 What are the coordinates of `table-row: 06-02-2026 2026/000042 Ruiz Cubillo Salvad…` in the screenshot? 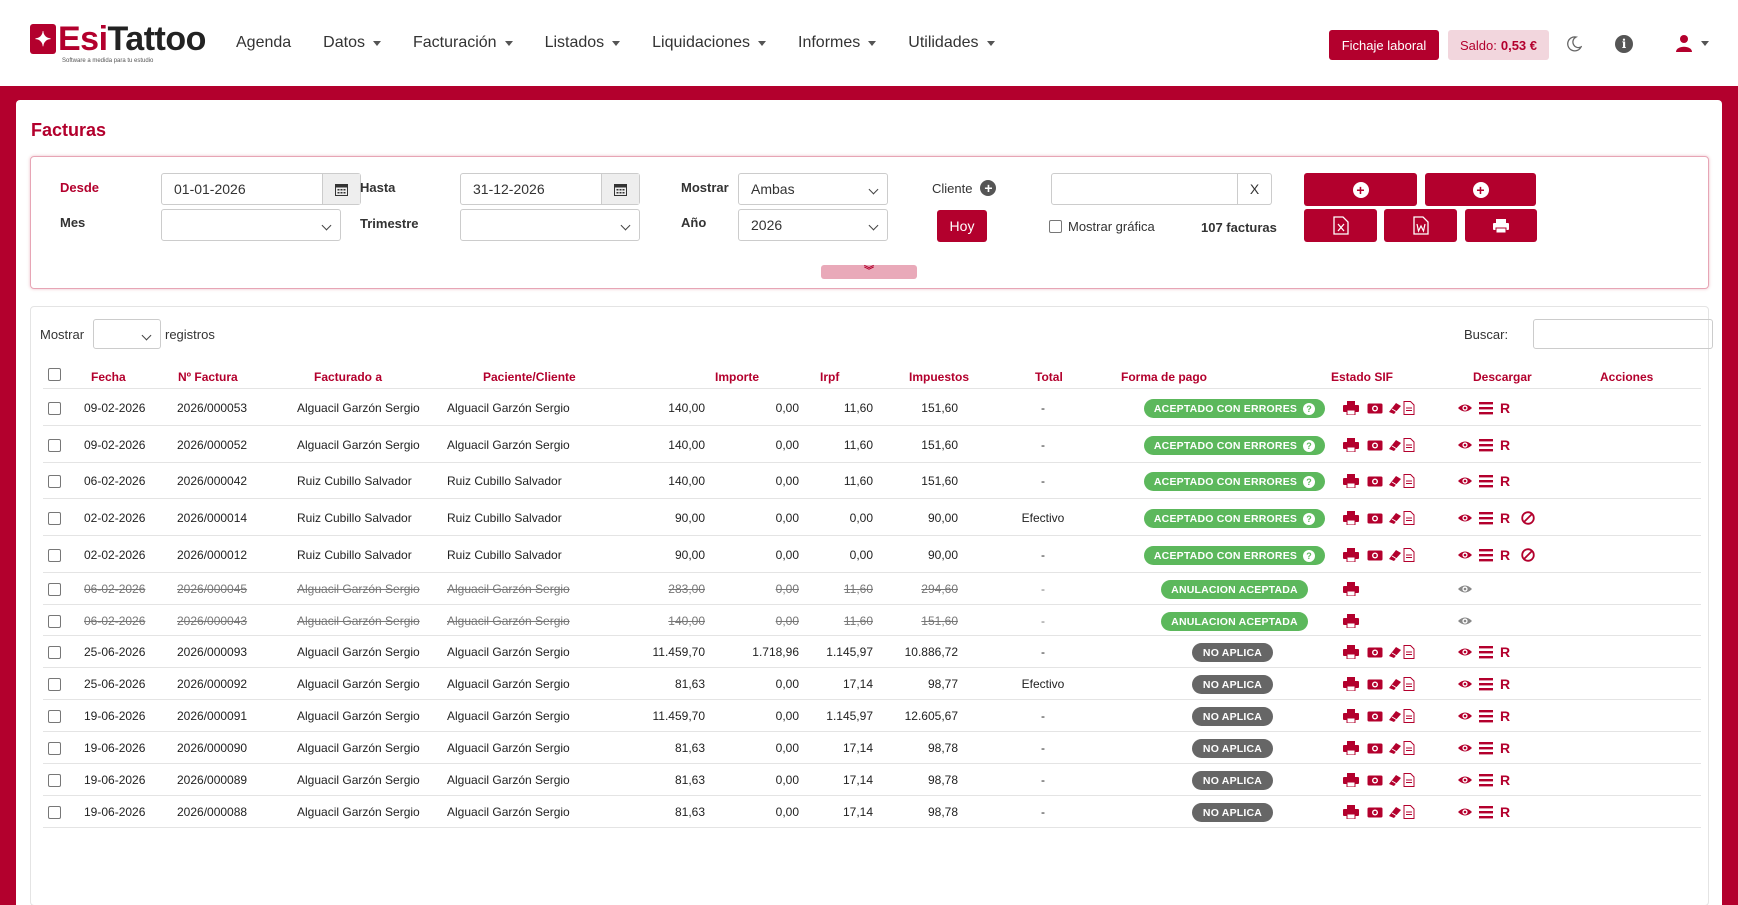 It's located at (872, 480).